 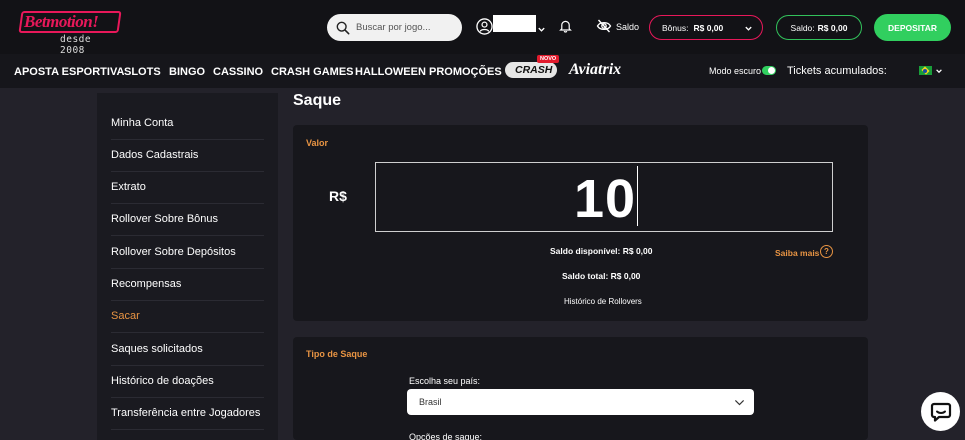 I want to click on logo-subtitle: desde 2008, so click(x=76, y=45).